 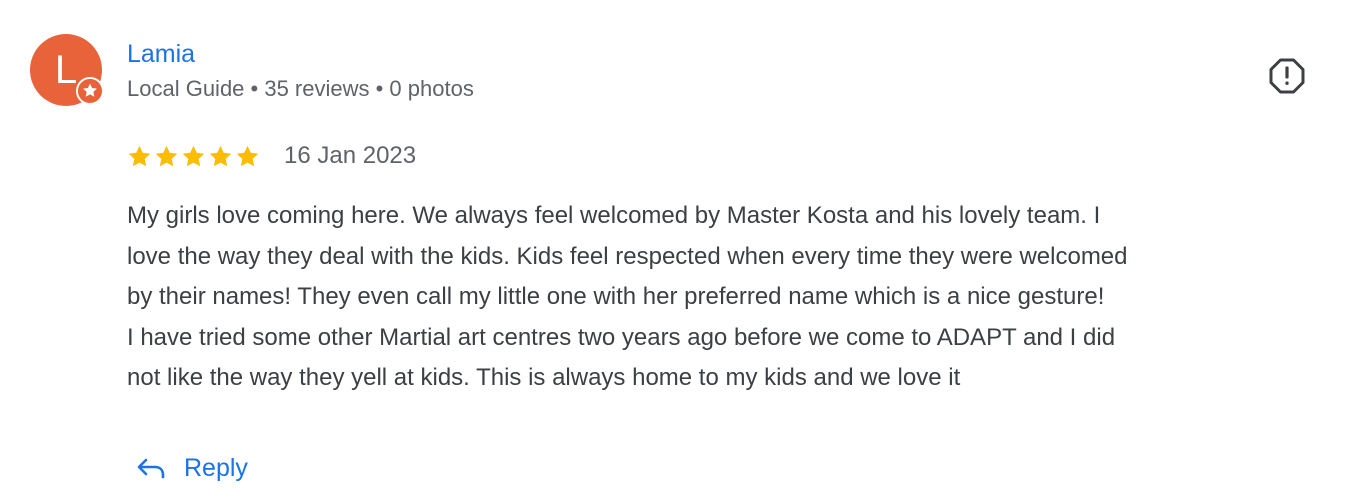 I want to click on review-date: 16 Jan 2023, so click(x=350, y=155).